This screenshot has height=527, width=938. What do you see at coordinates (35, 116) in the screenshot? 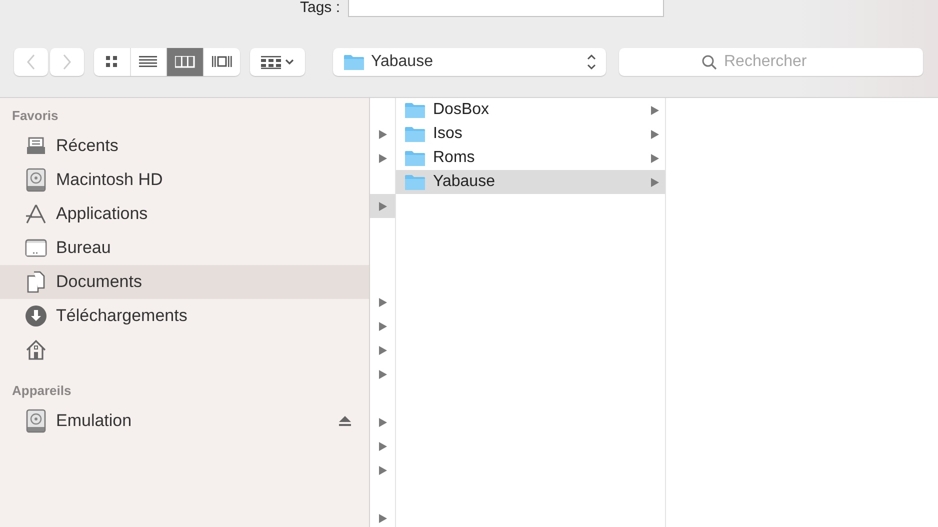
I see `section-header: Favoris` at bounding box center [35, 116].